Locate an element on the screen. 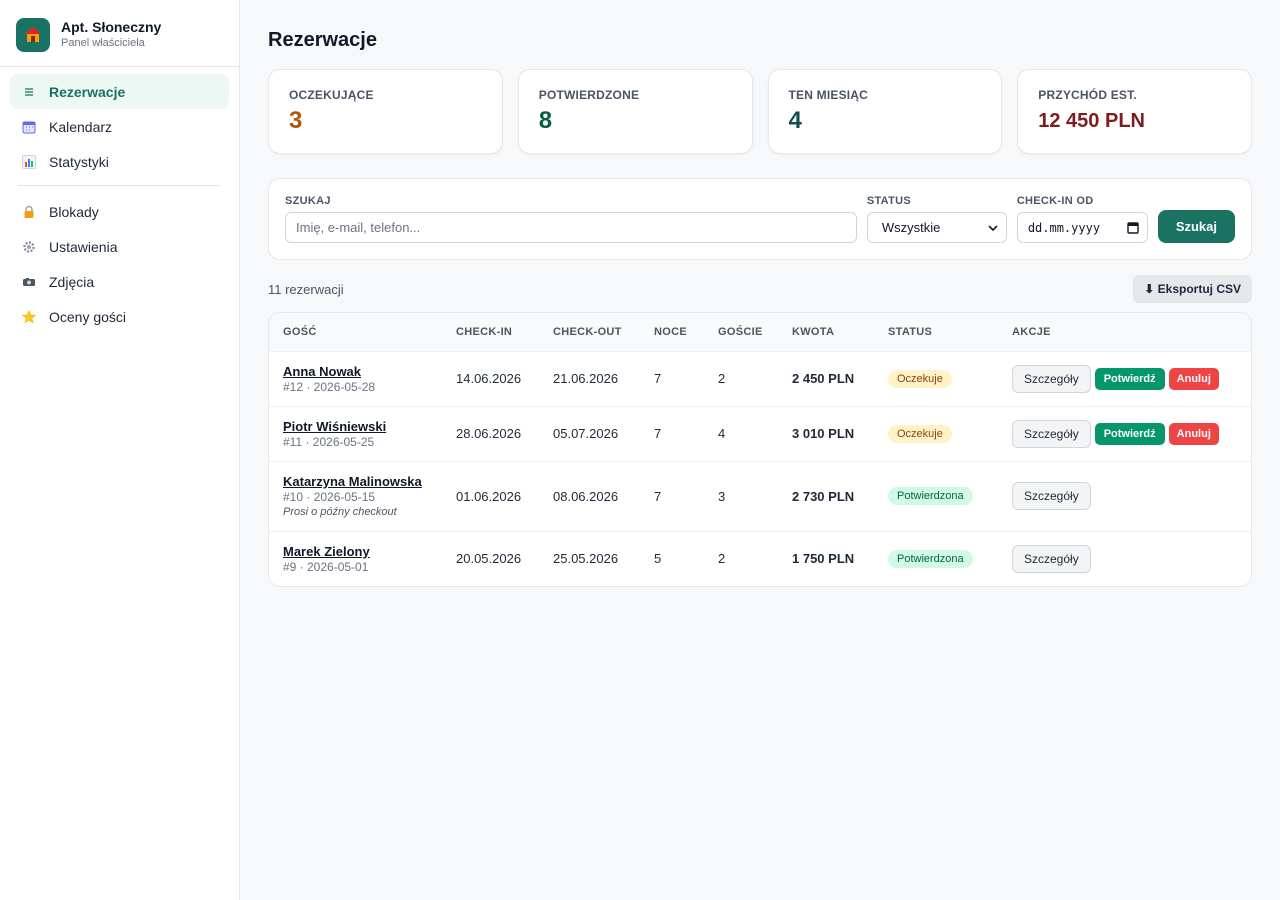  reservation-meta: #11 · 2026-05-25 is located at coordinates (329, 441).